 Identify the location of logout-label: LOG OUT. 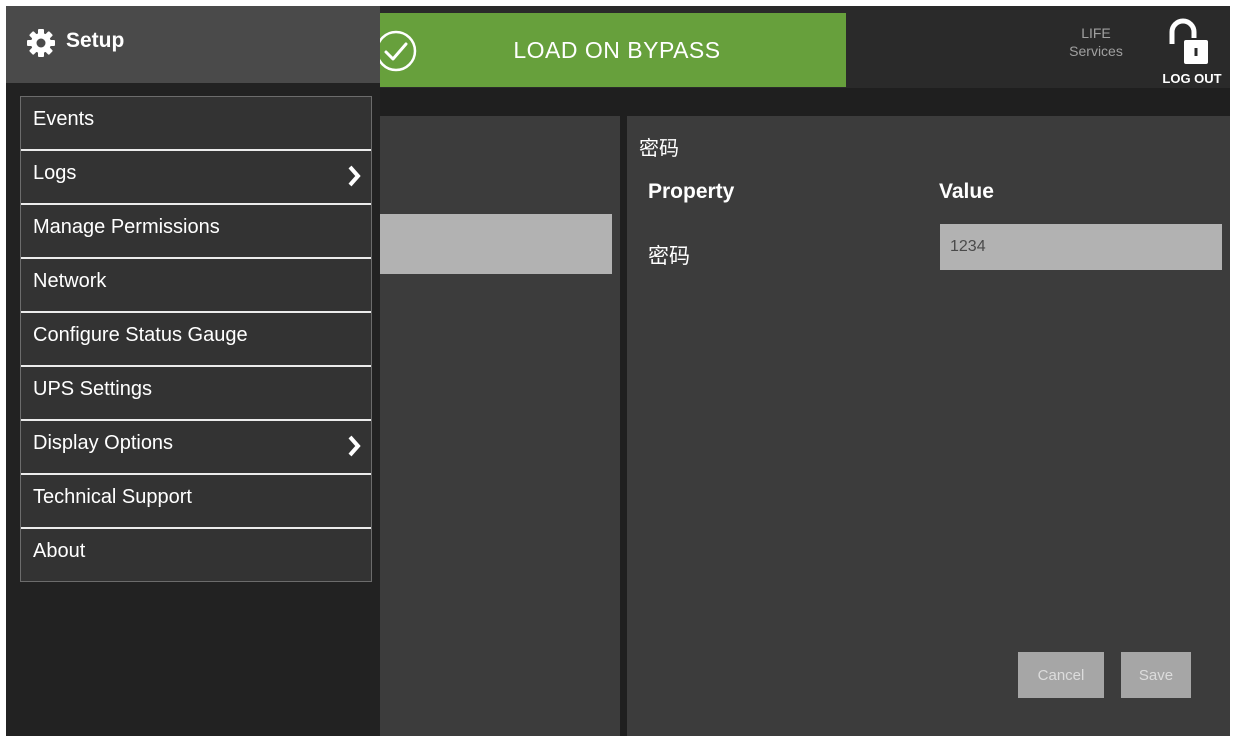
(1192, 78).